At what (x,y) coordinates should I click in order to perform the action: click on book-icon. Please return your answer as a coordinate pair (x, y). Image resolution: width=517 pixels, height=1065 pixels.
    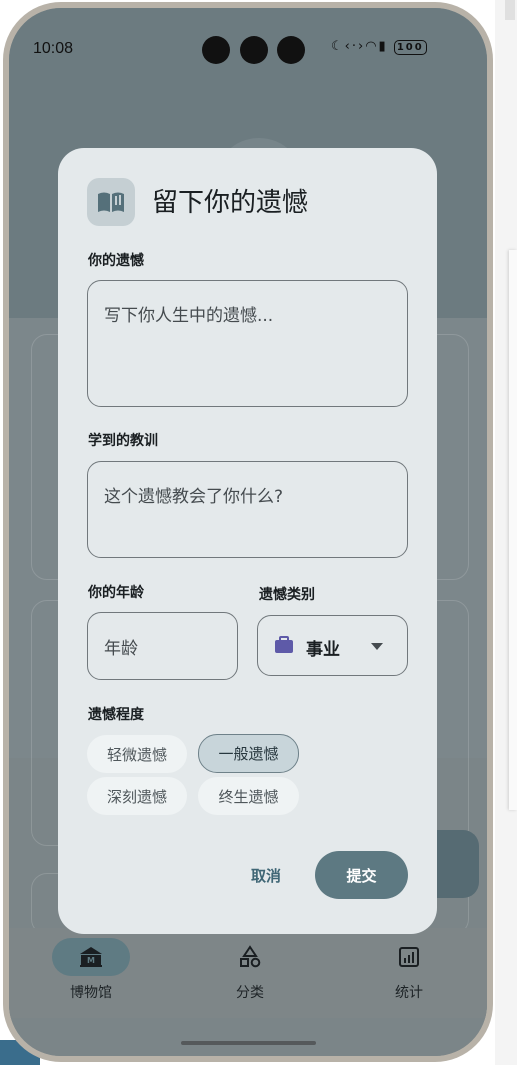
    Looking at the image, I should click on (111, 202).